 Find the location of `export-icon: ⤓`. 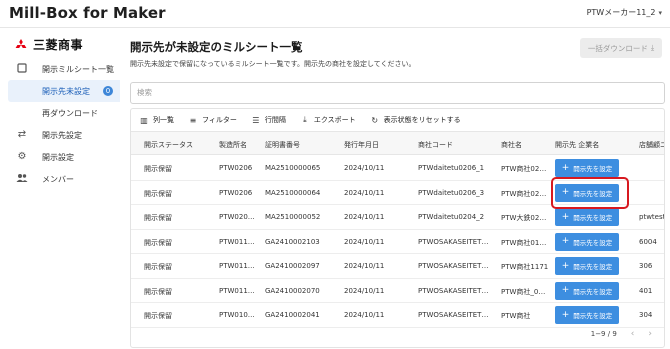

export-icon: ⤓ is located at coordinates (305, 119).